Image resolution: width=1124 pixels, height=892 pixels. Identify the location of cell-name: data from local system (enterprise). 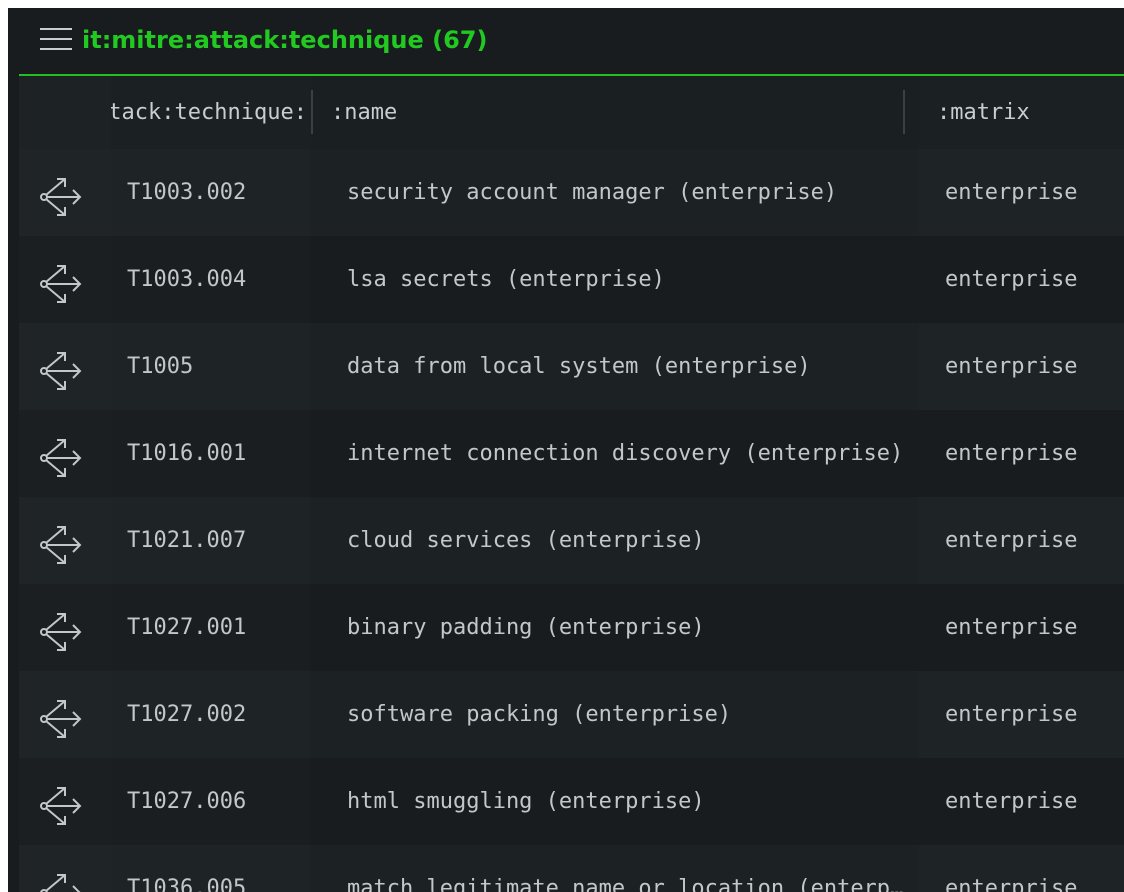
(615, 366).